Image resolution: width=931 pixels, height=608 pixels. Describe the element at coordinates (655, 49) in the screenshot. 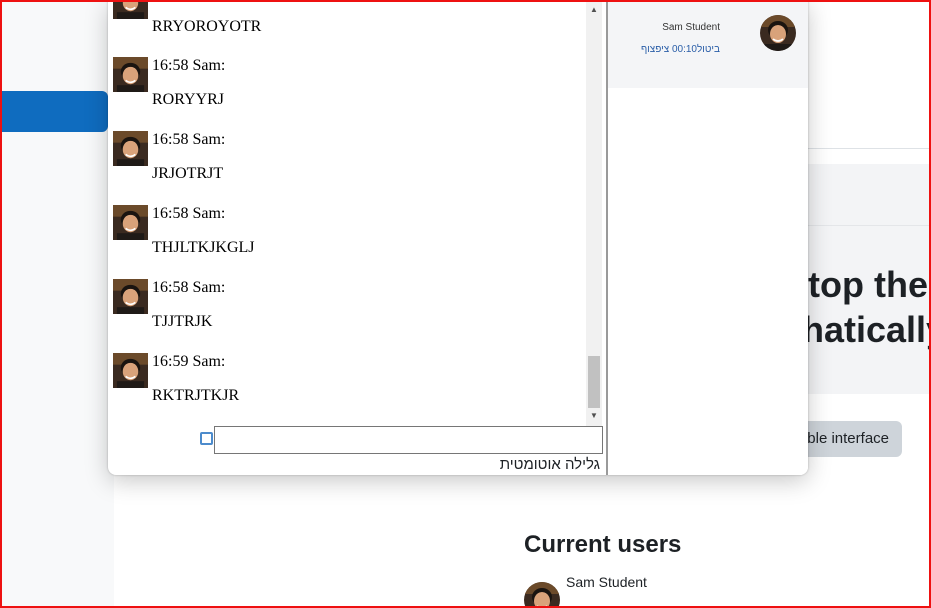

I see `beep-link: ציפצוף` at that location.